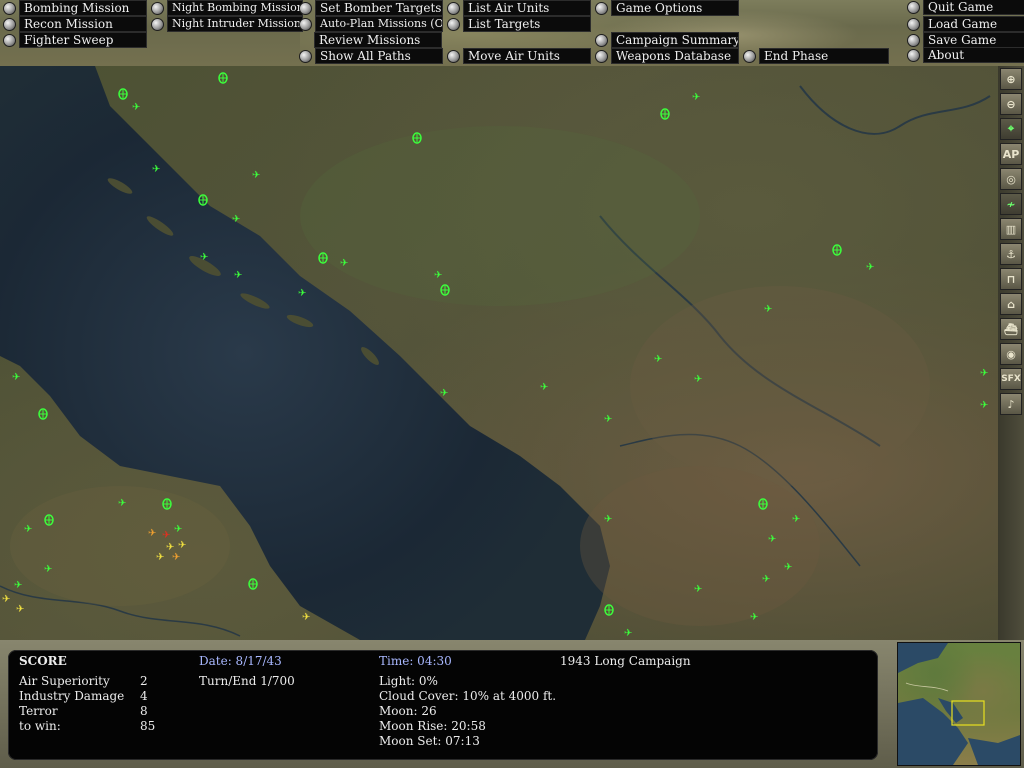 The image size is (1024, 768). What do you see at coordinates (1011, 379) in the screenshot?
I see `sfx-button: SFX` at bounding box center [1011, 379].